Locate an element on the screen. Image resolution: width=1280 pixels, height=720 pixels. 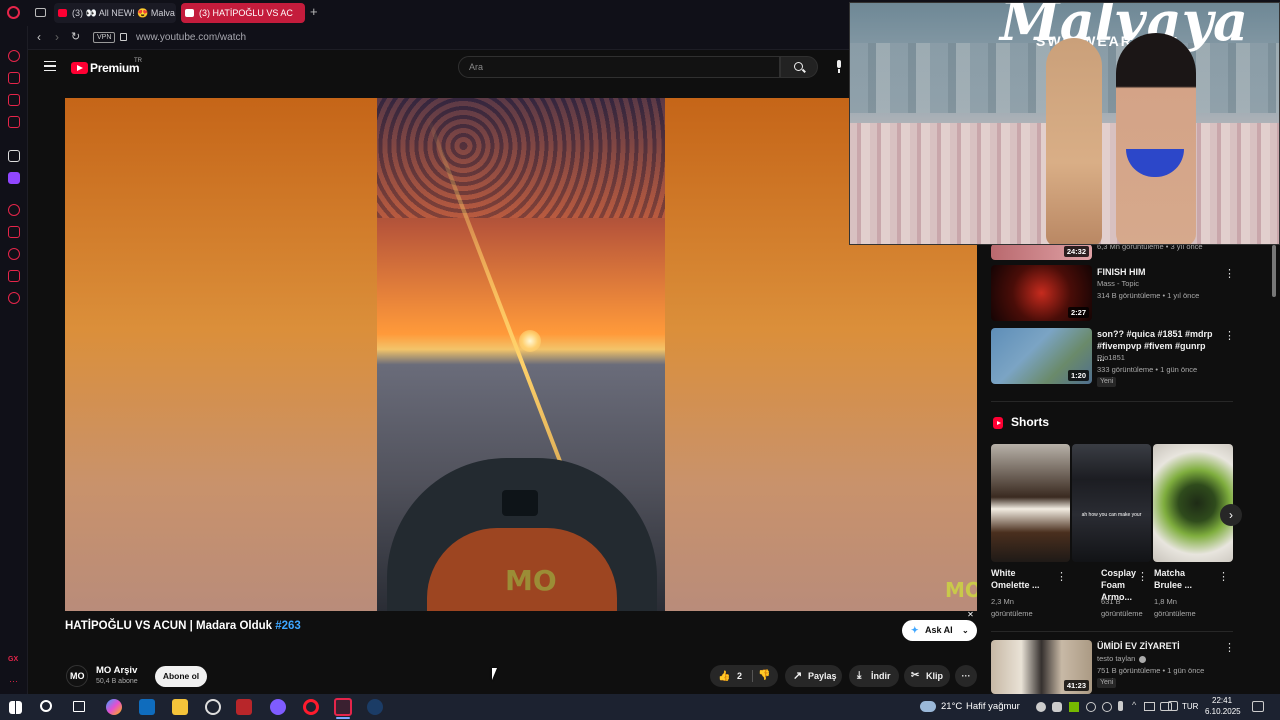
menu-icon is located at coordinates (50, 66).